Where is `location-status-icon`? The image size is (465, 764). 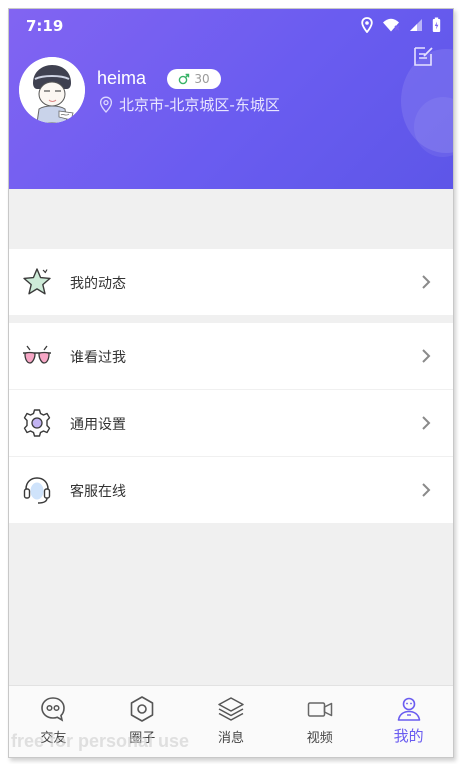 location-status-icon is located at coordinates (367, 25).